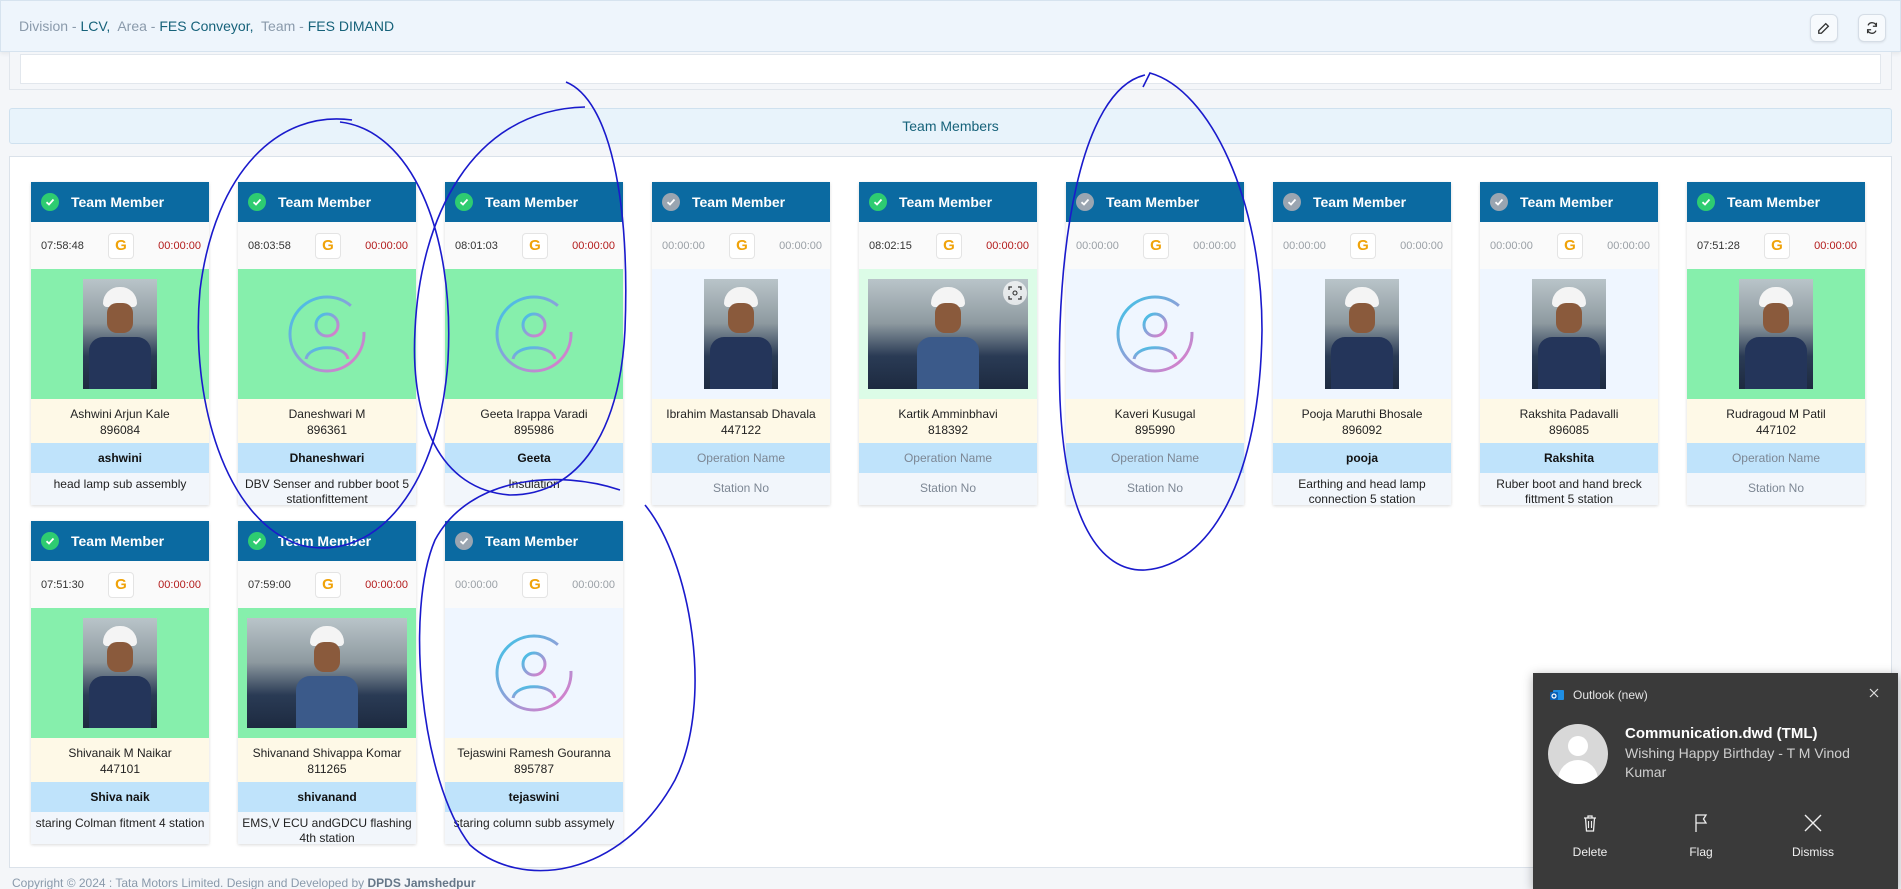 This screenshot has width=1901, height=889. I want to click on out-time: 00:00:00, so click(1628, 245).